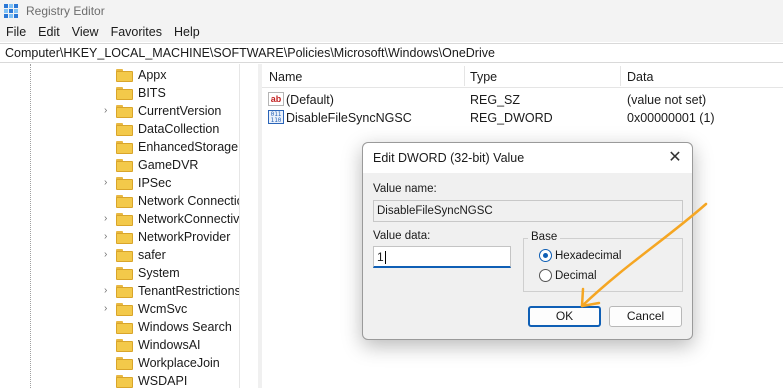  Describe the element at coordinates (85, 32) in the screenshot. I see `menu-view: View` at that location.